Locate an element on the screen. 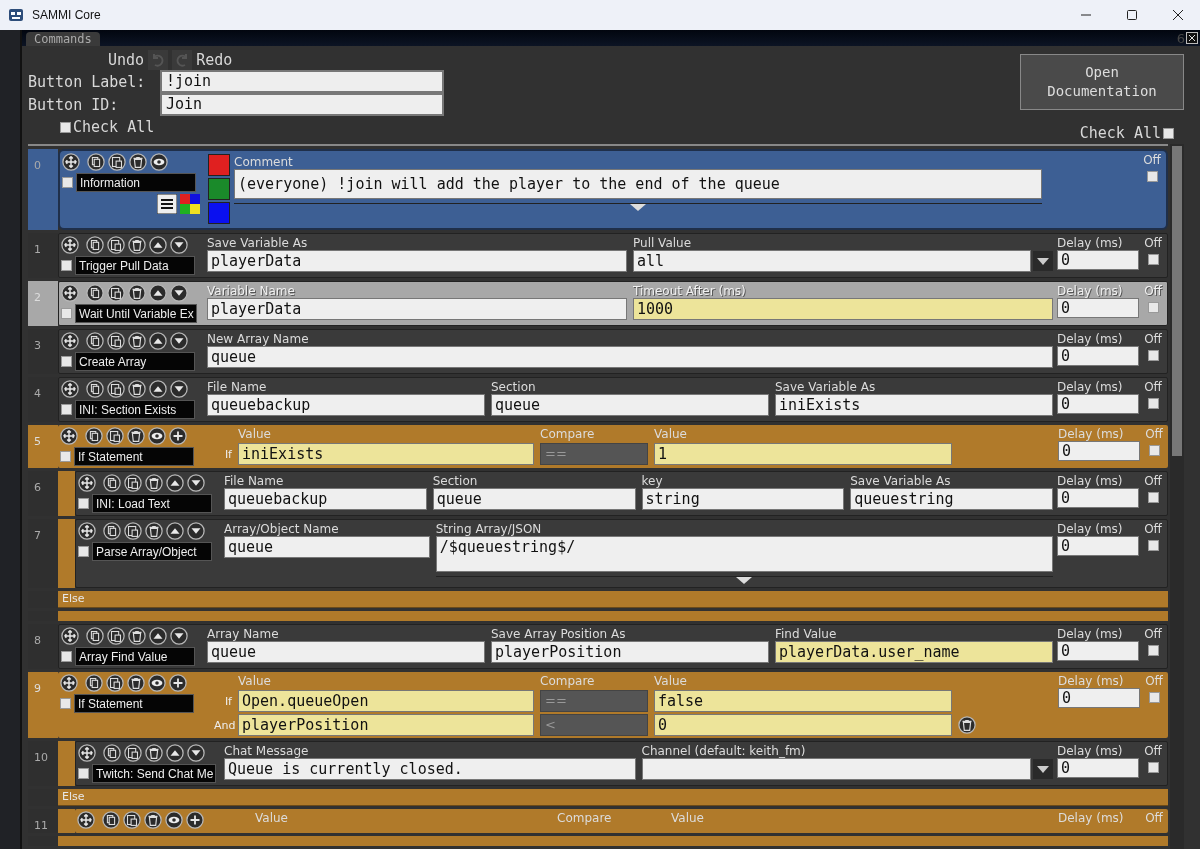 Image resolution: width=1200 pixels, height=849 pixels. input-field: playerData is located at coordinates (417, 261).